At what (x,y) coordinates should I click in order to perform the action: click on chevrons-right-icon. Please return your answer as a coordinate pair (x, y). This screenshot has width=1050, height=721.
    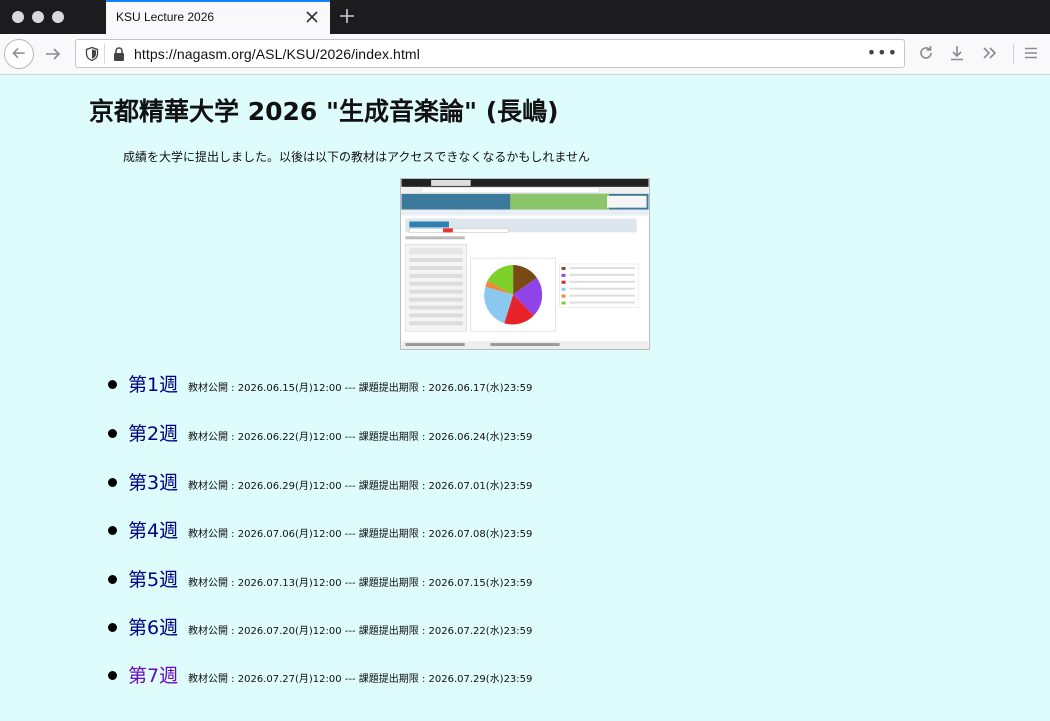
    Looking at the image, I should click on (990, 53).